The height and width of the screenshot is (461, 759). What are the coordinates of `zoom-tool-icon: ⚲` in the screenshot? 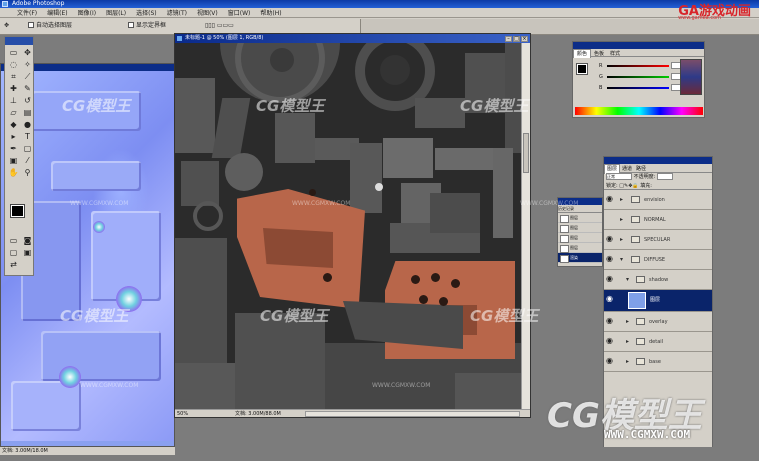 It's located at (27, 172).